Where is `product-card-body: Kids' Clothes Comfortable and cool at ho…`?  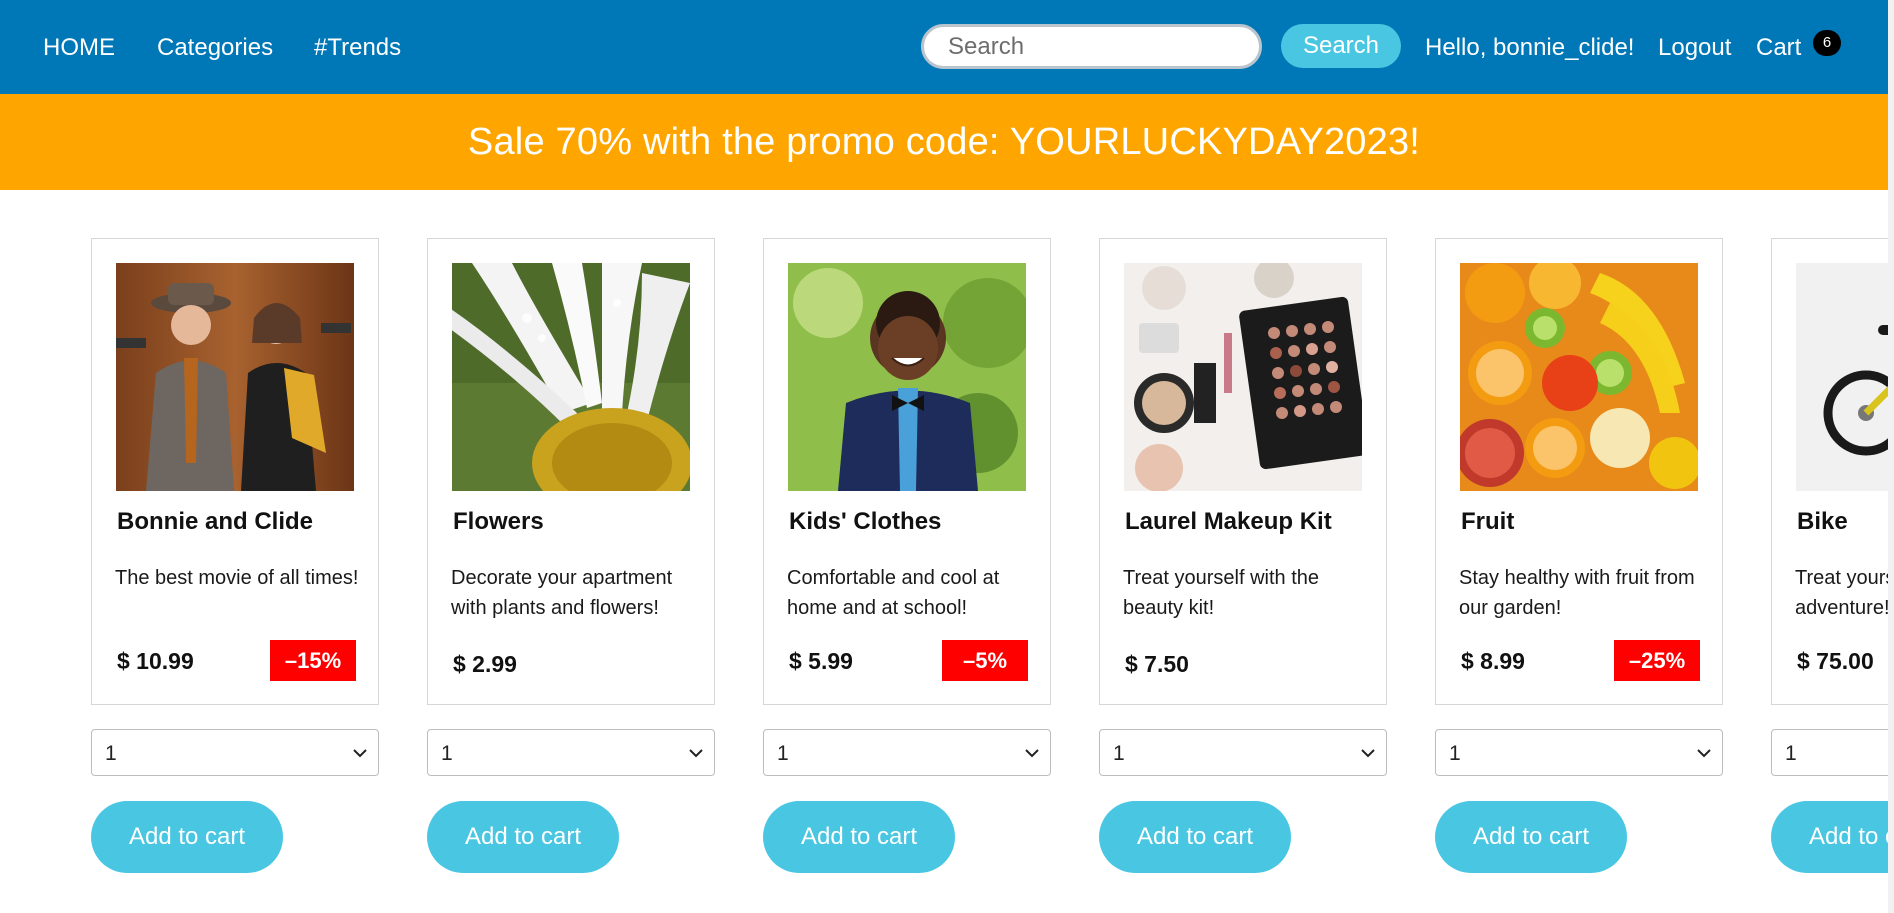
product-card-body: Kids' Clothes Comfortable and cool at ho… is located at coordinates (907, 471).